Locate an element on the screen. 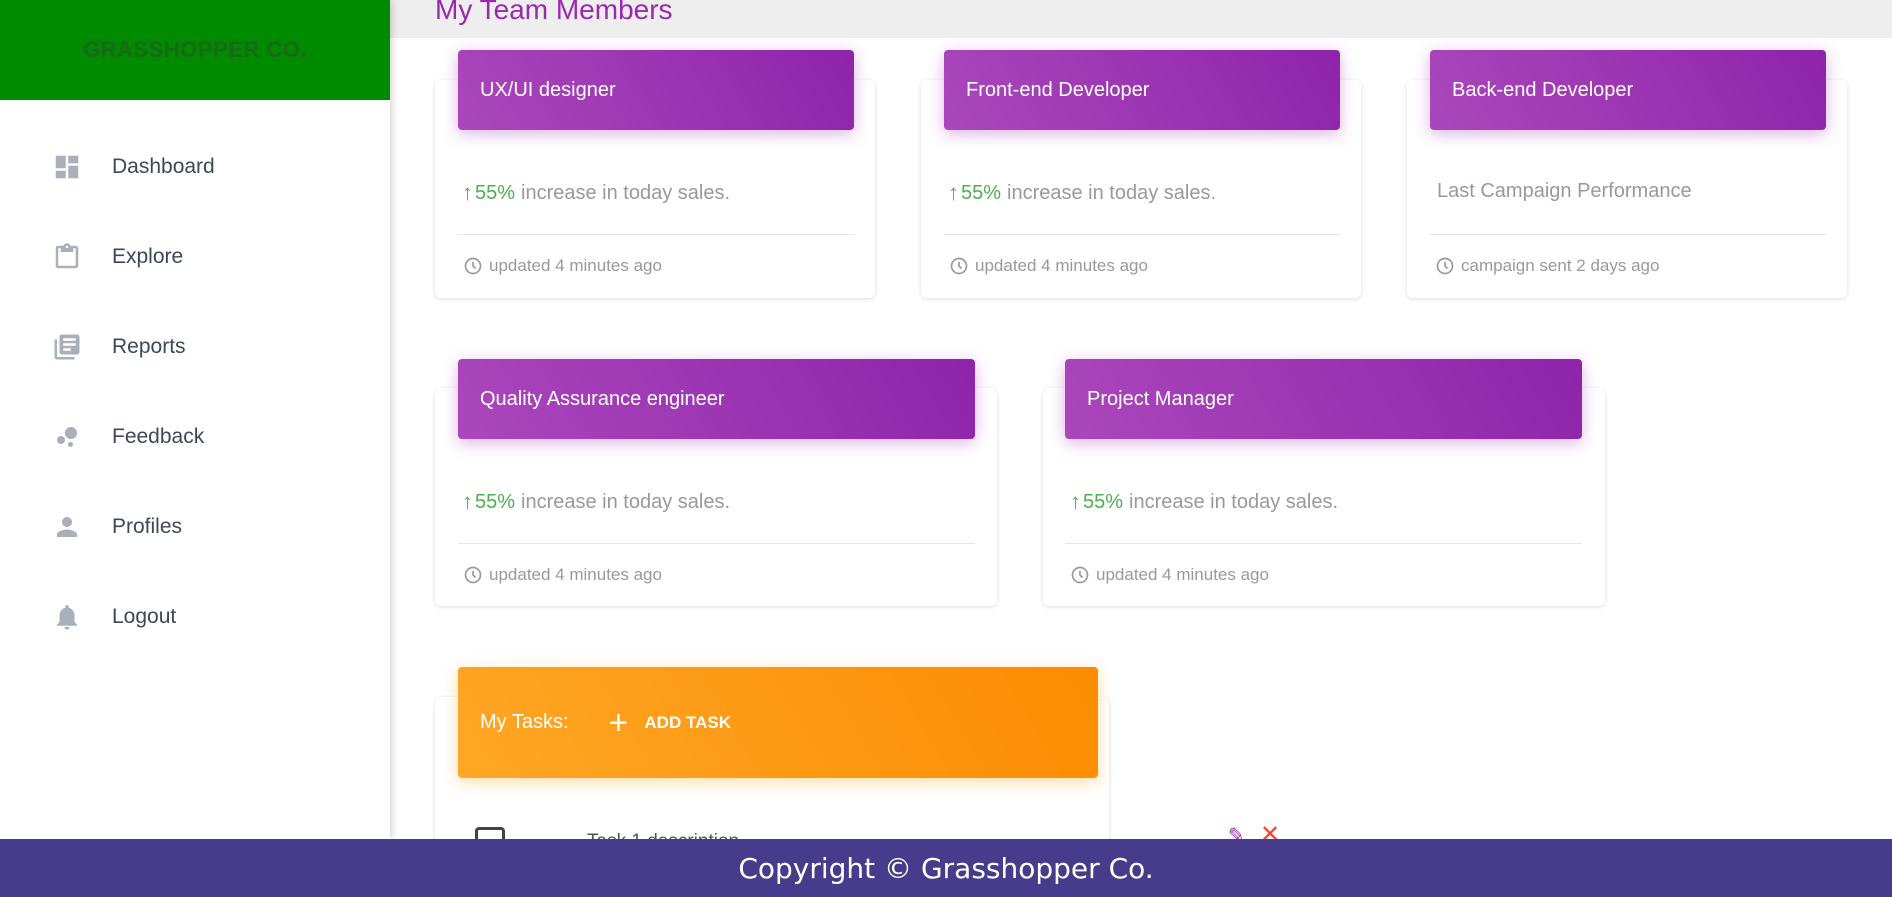 The width and height of the screenshot is (1892, 897). add-task-button: + ADD TASK is located at coordinates (670, 723).